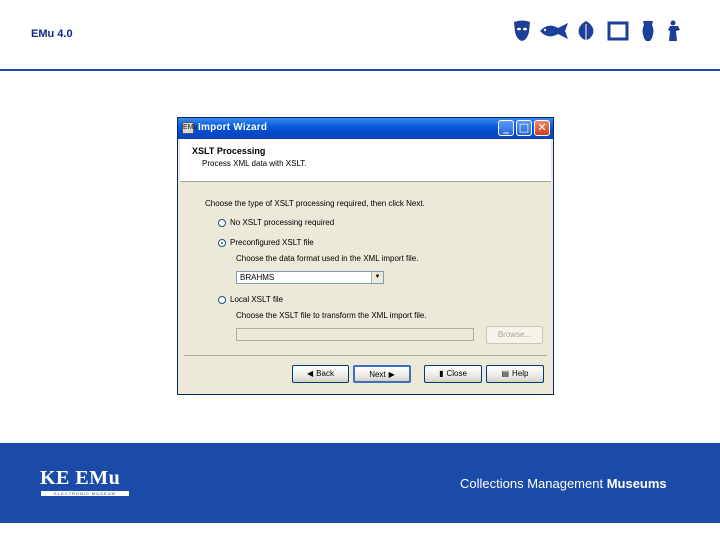 This screenshot has width=720, height=540. Describe the element at coordinates (80, 478) in the screenshot. I see `brand-logo: KE EMu` at that location.